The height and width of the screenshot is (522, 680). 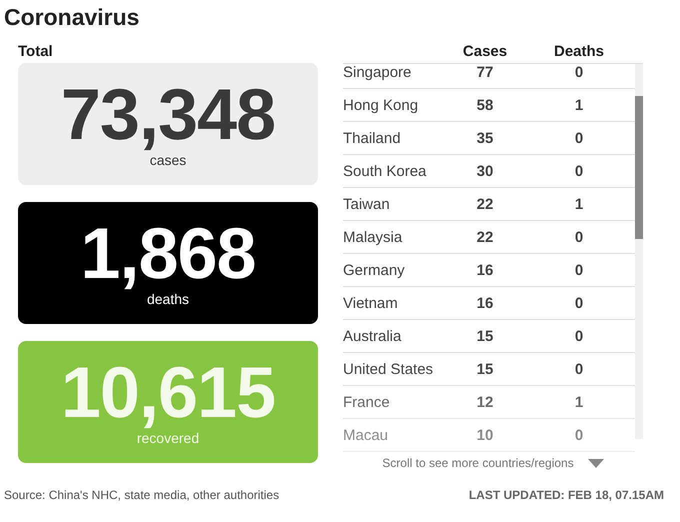 I want to click on stat-label: deaths, so click(x=168, y=299).